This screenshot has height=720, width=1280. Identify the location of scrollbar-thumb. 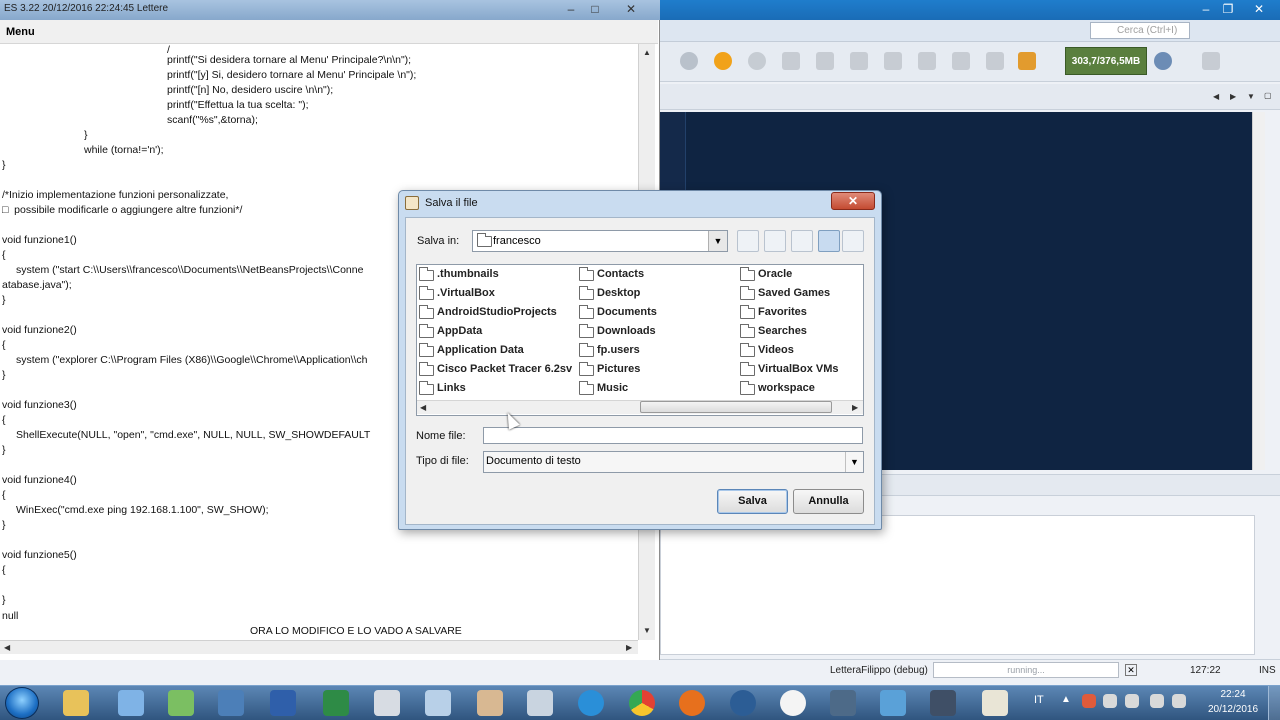
(736, 407).